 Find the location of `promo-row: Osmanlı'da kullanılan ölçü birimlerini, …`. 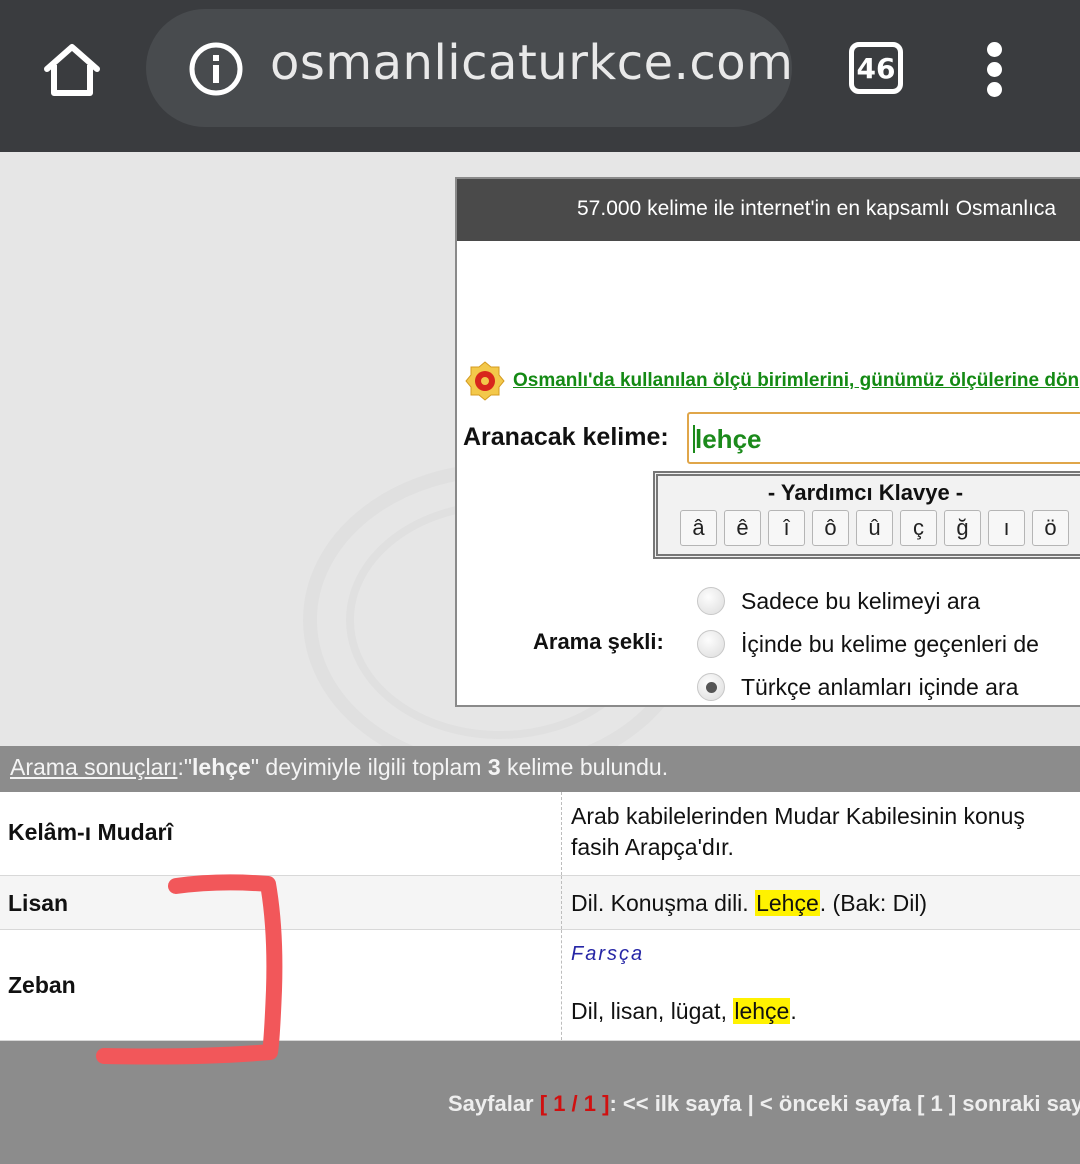

promo-row: Osmanlı'da kullanılan ölçü birimlerini, … is located at coordinates (772, 381).